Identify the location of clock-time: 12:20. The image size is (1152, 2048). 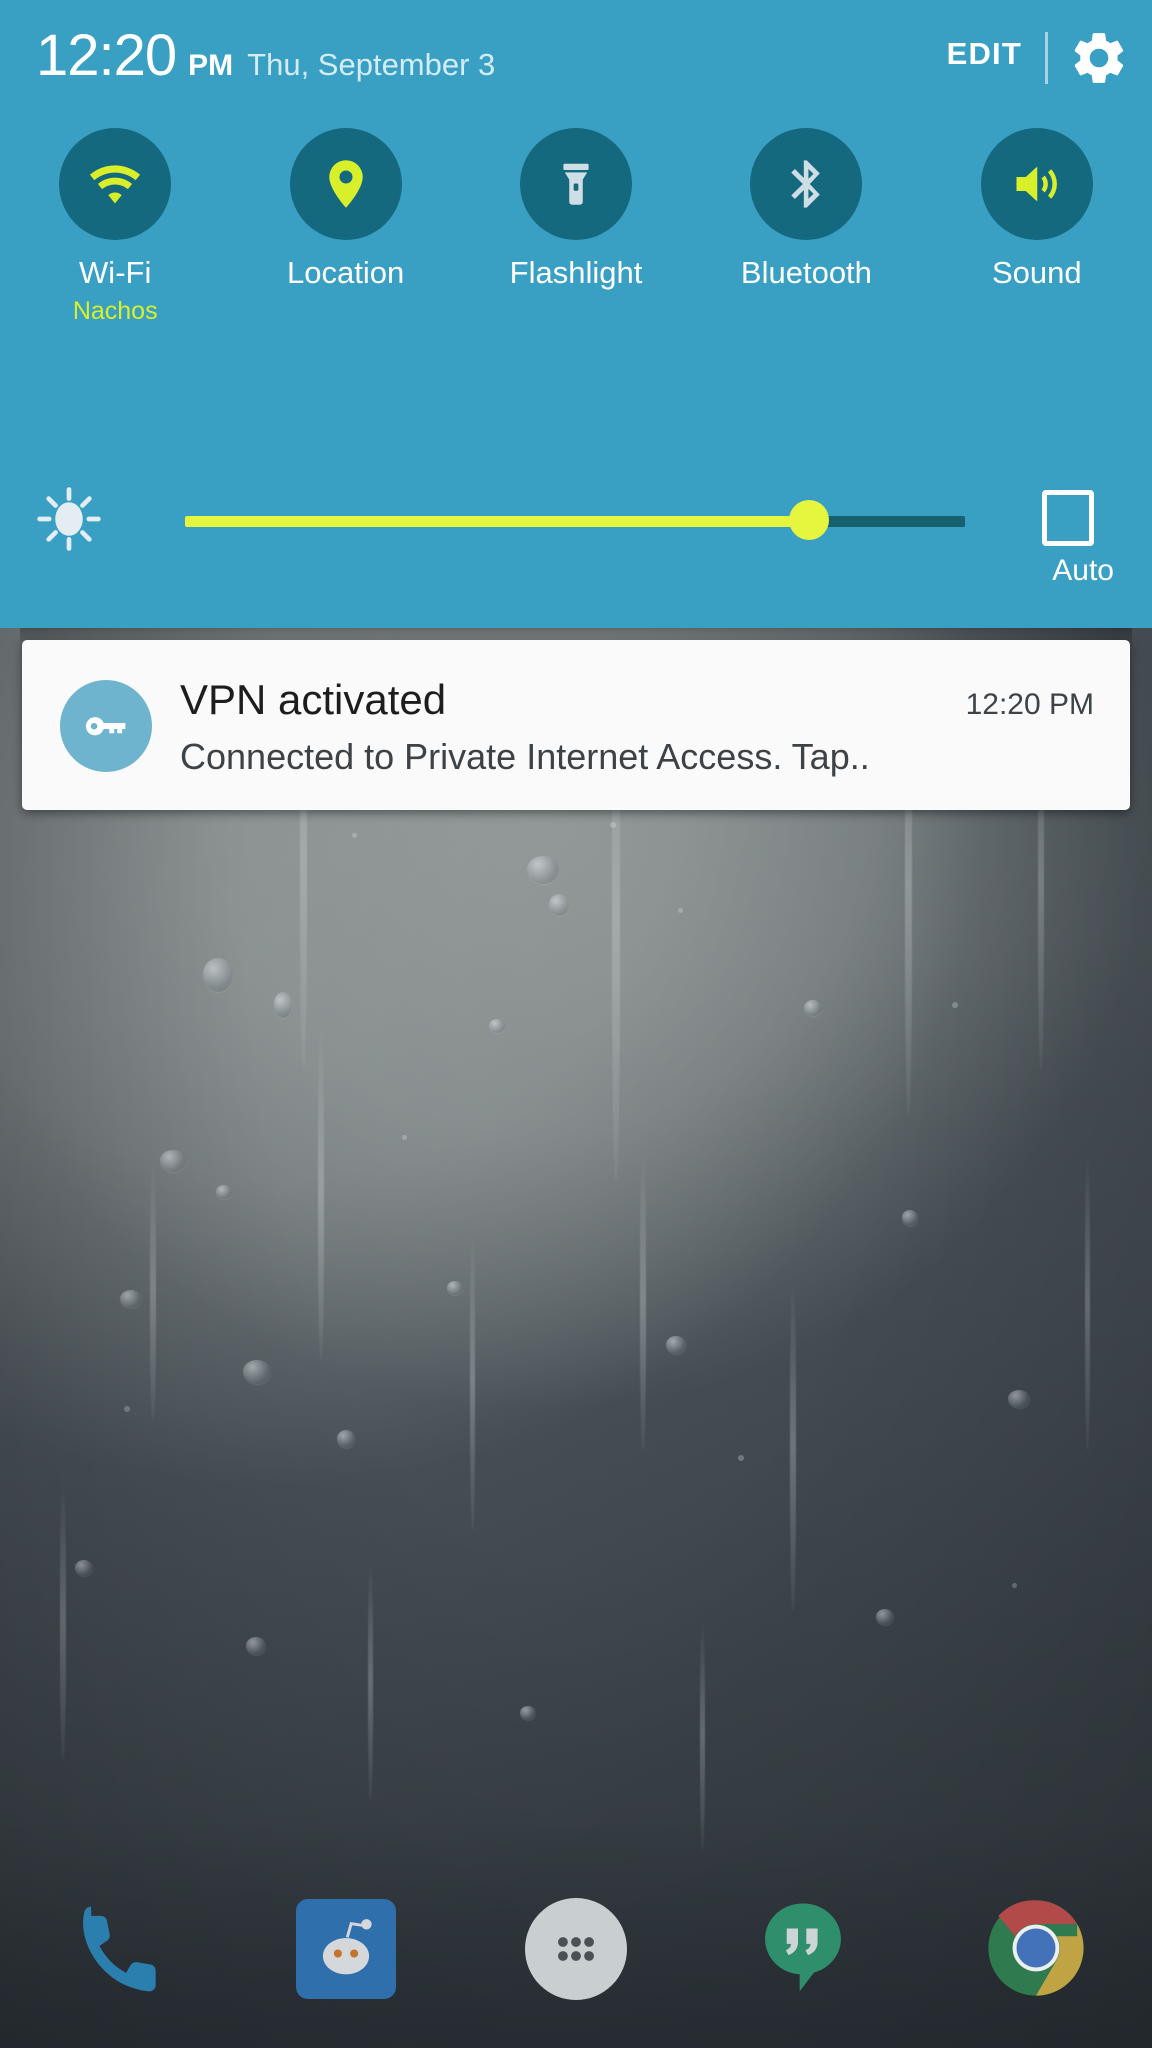
(106, 55).